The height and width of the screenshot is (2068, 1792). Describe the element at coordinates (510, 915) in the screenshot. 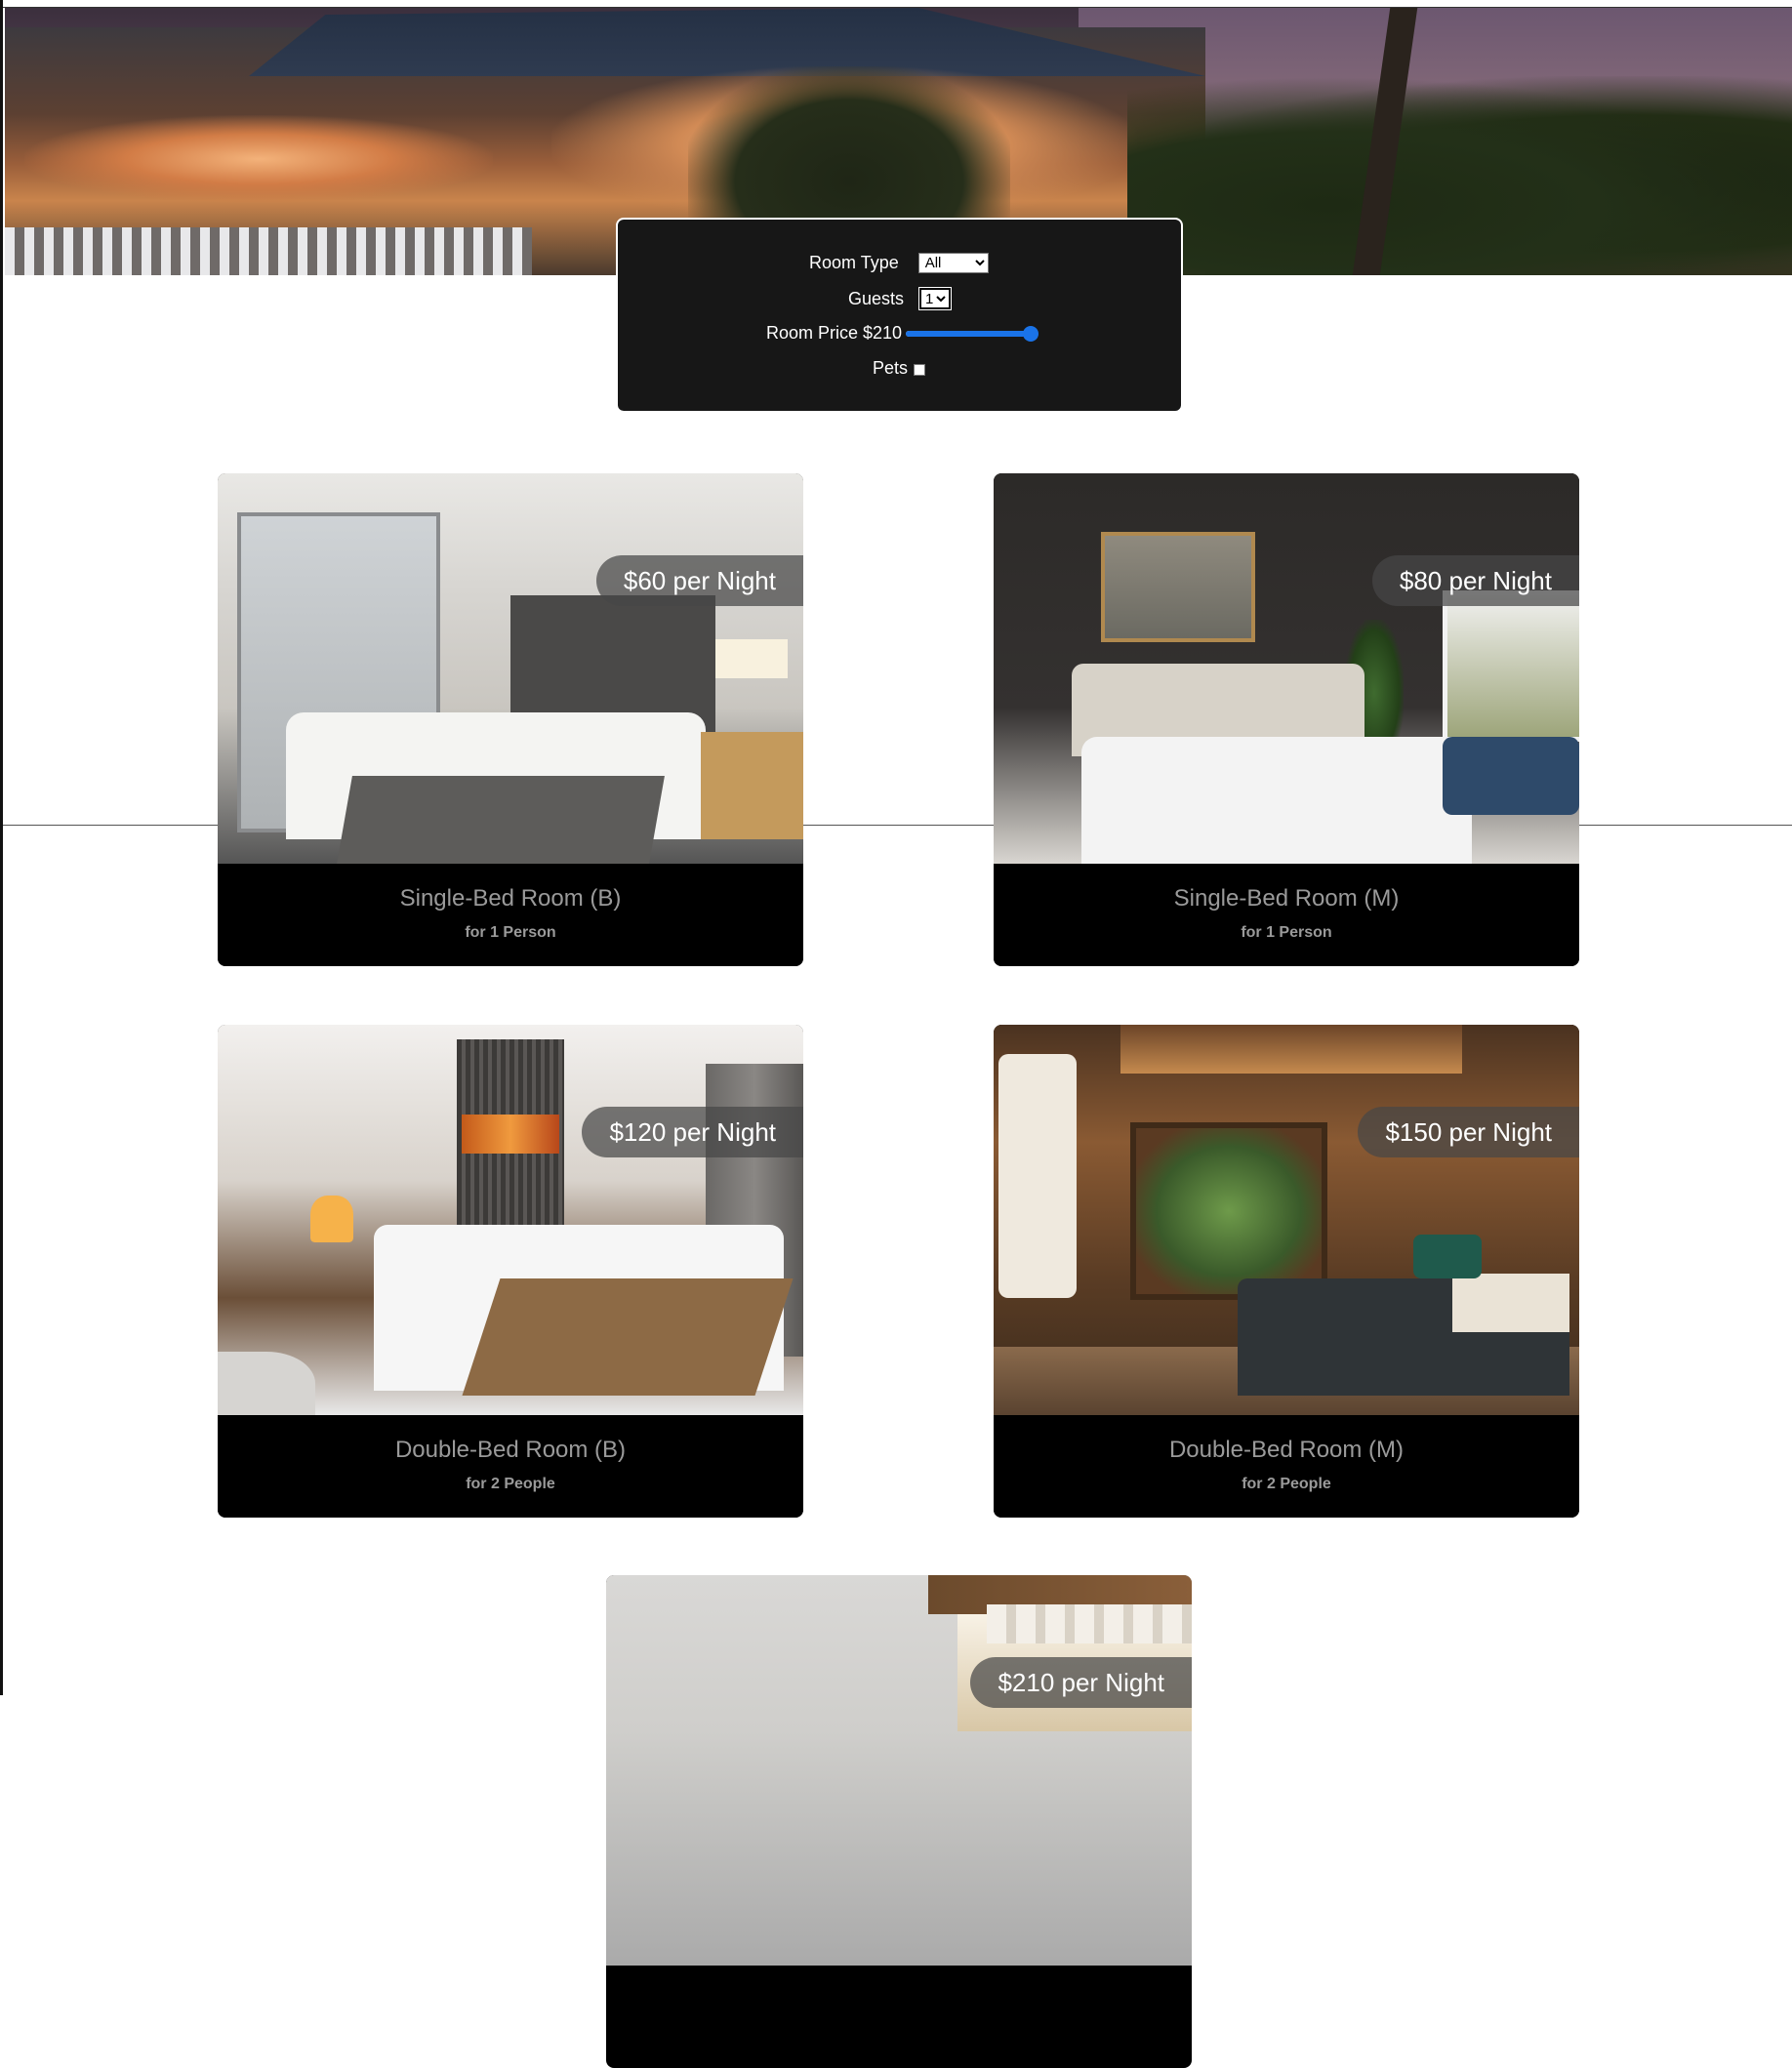

I see `room-info: Single-Bed Room (B) for 1 Person` at that location.